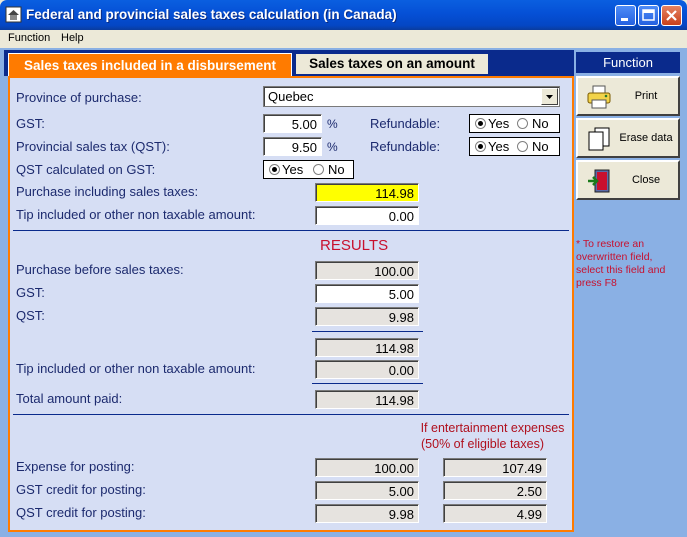 This screenshot has height=537, width=687. Describe the element at coordinates (522, 146) in the screenshot. I see `pst-refundable-no-radio` at that location.